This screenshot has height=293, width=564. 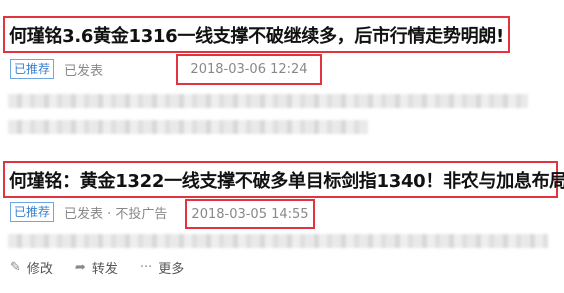 I want to click on post-title-highlight: 何瑾铭3.6黄金1316一线支撑不破继续多，后市行情走势明朗!, so click(x=256, y=34).